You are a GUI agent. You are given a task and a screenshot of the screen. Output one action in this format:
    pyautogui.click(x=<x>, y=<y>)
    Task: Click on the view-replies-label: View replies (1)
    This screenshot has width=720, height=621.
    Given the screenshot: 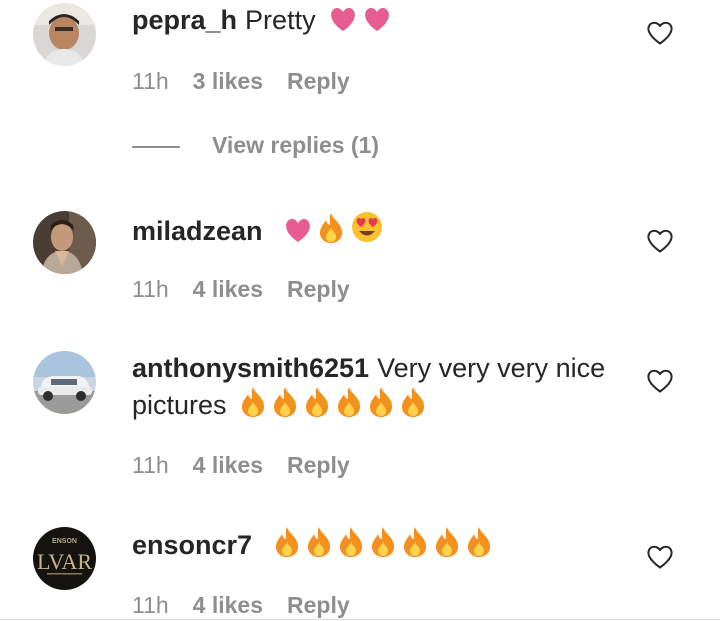 What is the action you would take?
    pyautogui.click(x=296, y=145)
    